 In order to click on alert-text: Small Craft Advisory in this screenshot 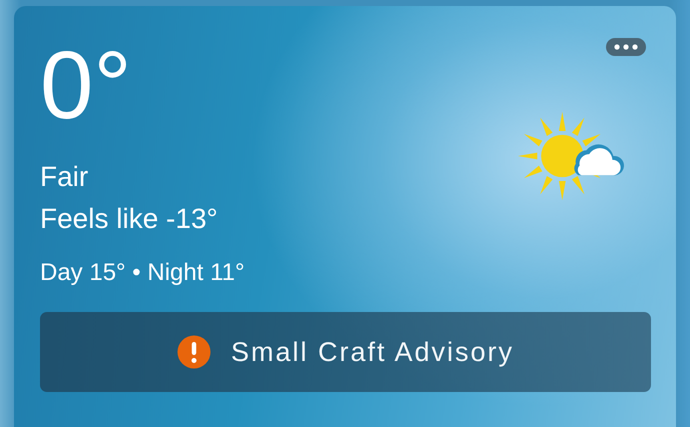, I will do `click(372, 352)`.